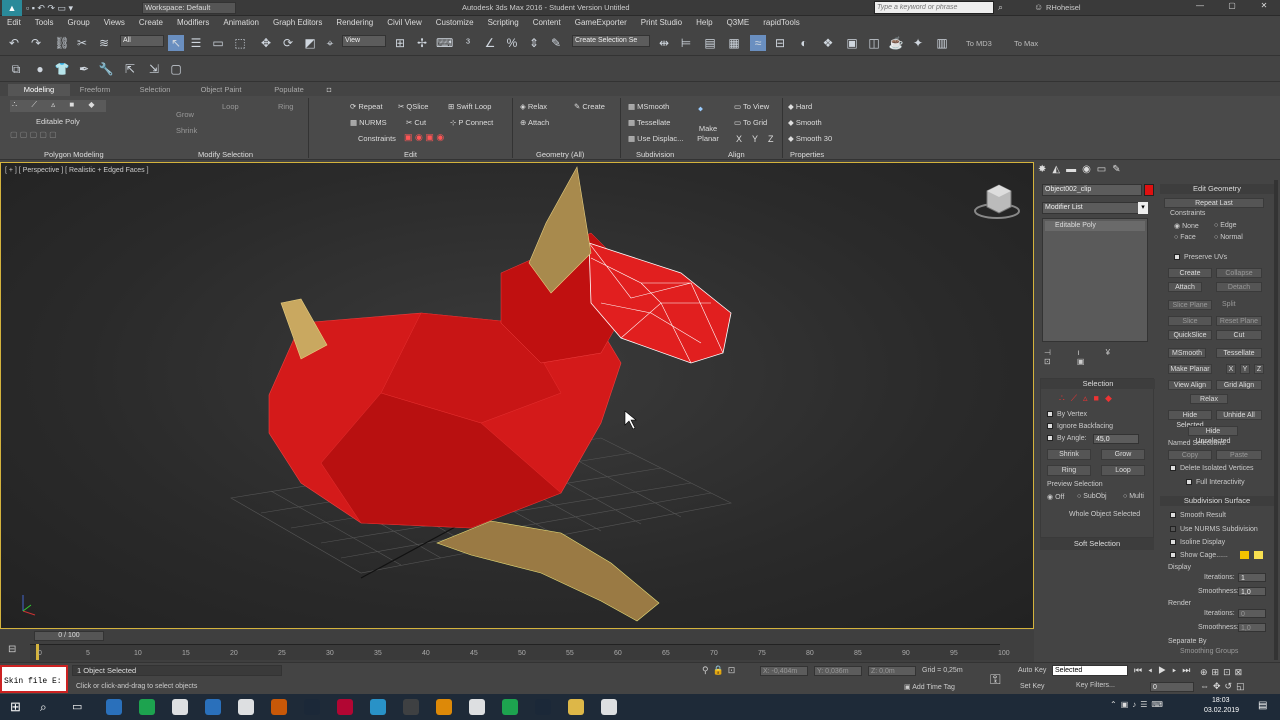  Describe the element at coordinates (979, 43) in the screenshot. I see `to-md3-button: To MD3` at that location.